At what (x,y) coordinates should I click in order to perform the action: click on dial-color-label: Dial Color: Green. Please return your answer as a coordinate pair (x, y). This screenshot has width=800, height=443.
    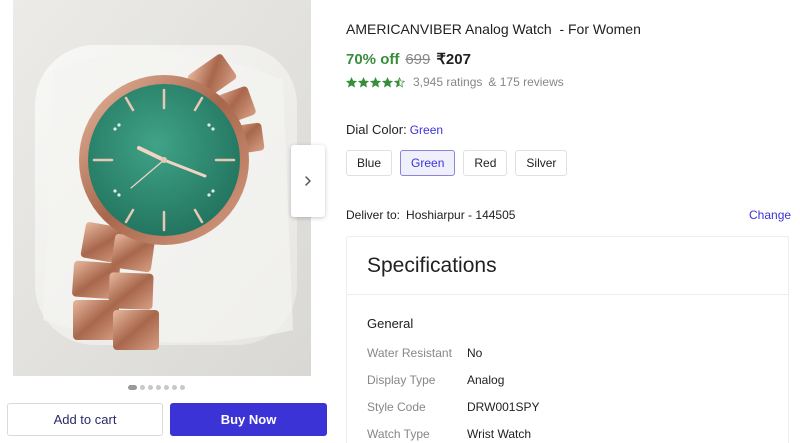
    Looking at the image, I should click on (394, 129).